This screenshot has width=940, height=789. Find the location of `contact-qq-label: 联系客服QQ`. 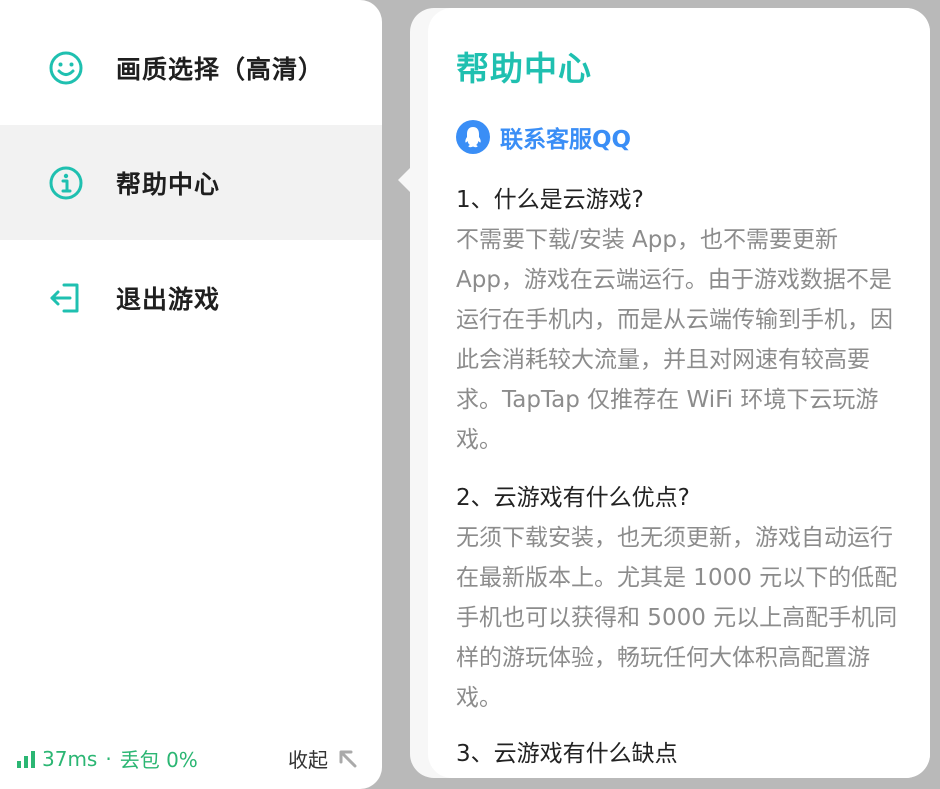

contact-qq-label: 联系客服QQ is located at coordinates (566, 140).